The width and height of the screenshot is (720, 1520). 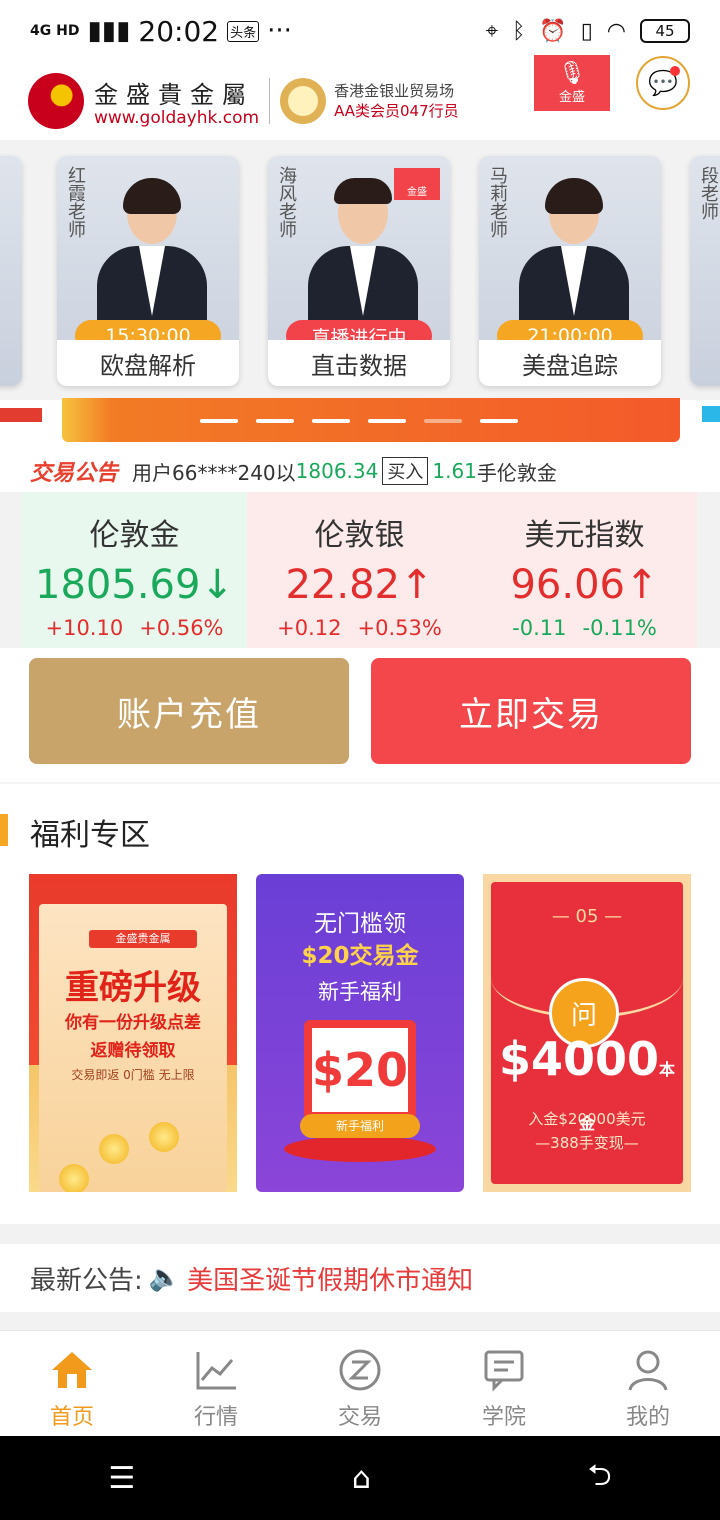 I want to click on dollar-ticket-icon: $20, so click(x=360, y=1070).